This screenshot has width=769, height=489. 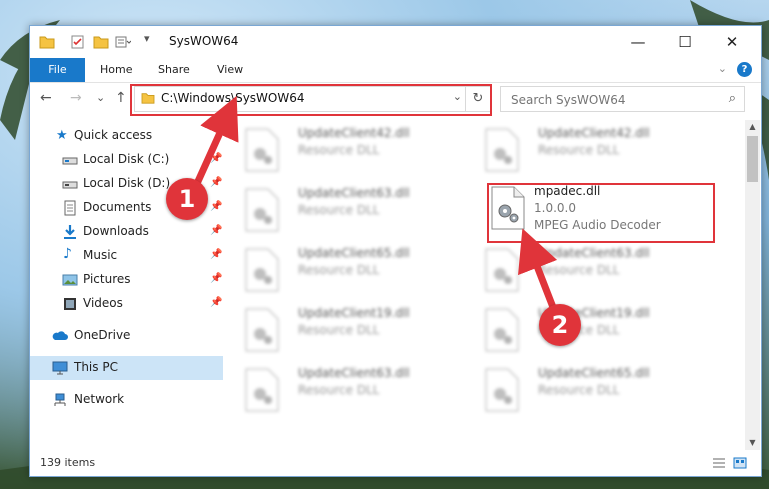 I want to click on sidebar-item-quick-access: ★ Quick access, so click(x=126, y=136).